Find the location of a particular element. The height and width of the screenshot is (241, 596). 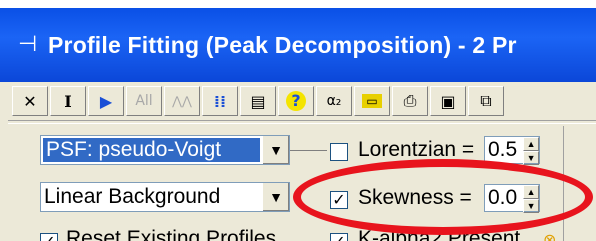

help-icon: ? is located at coordinates (296, 101).